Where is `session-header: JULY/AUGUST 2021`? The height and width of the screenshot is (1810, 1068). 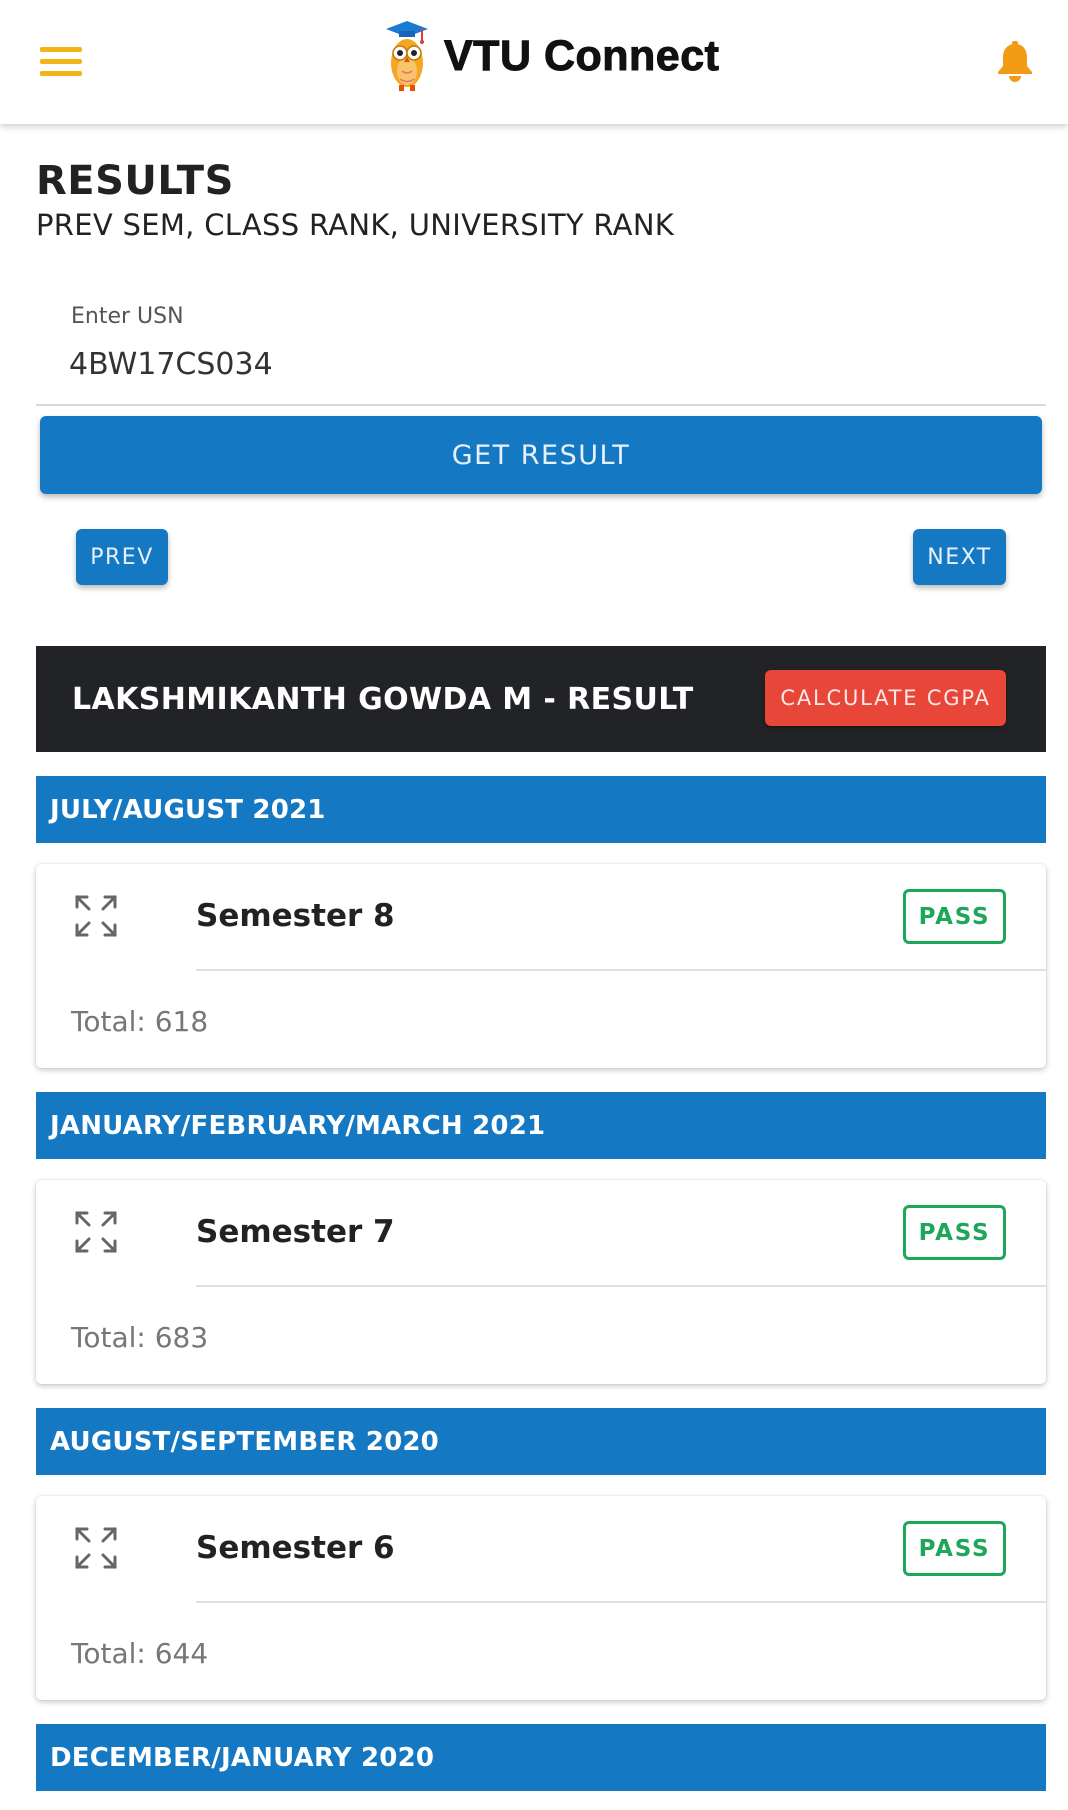
session-header: JULY/AUGUST 2021 is located at coordinates (541, 809).